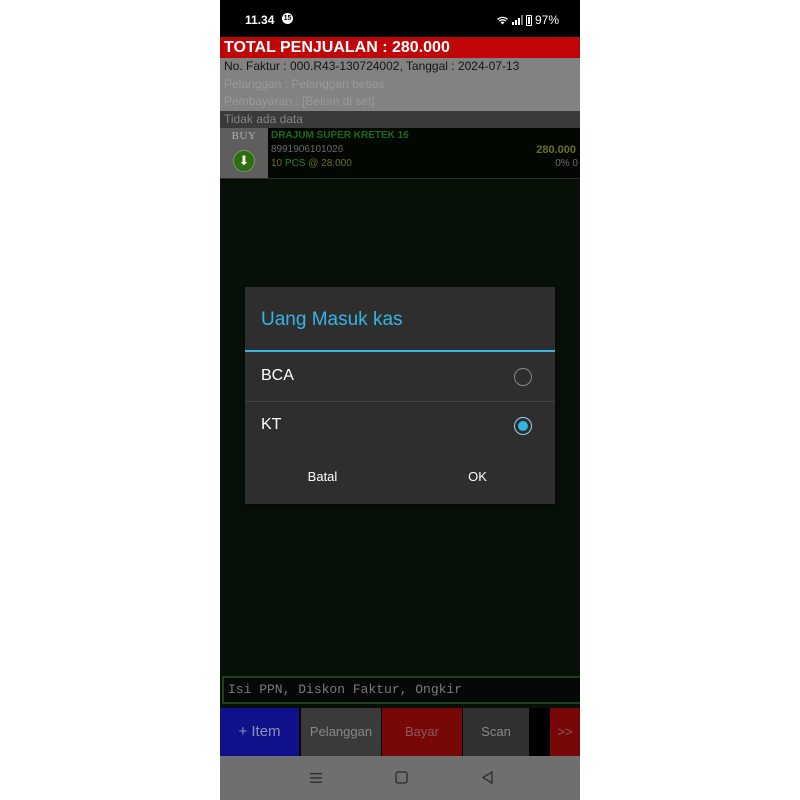 The height and width of the screenshot is (800, 800). Describe the element at coordinates (244, 161) in the screenshot. I see `arrow-down-icon: ⬇` at that location.